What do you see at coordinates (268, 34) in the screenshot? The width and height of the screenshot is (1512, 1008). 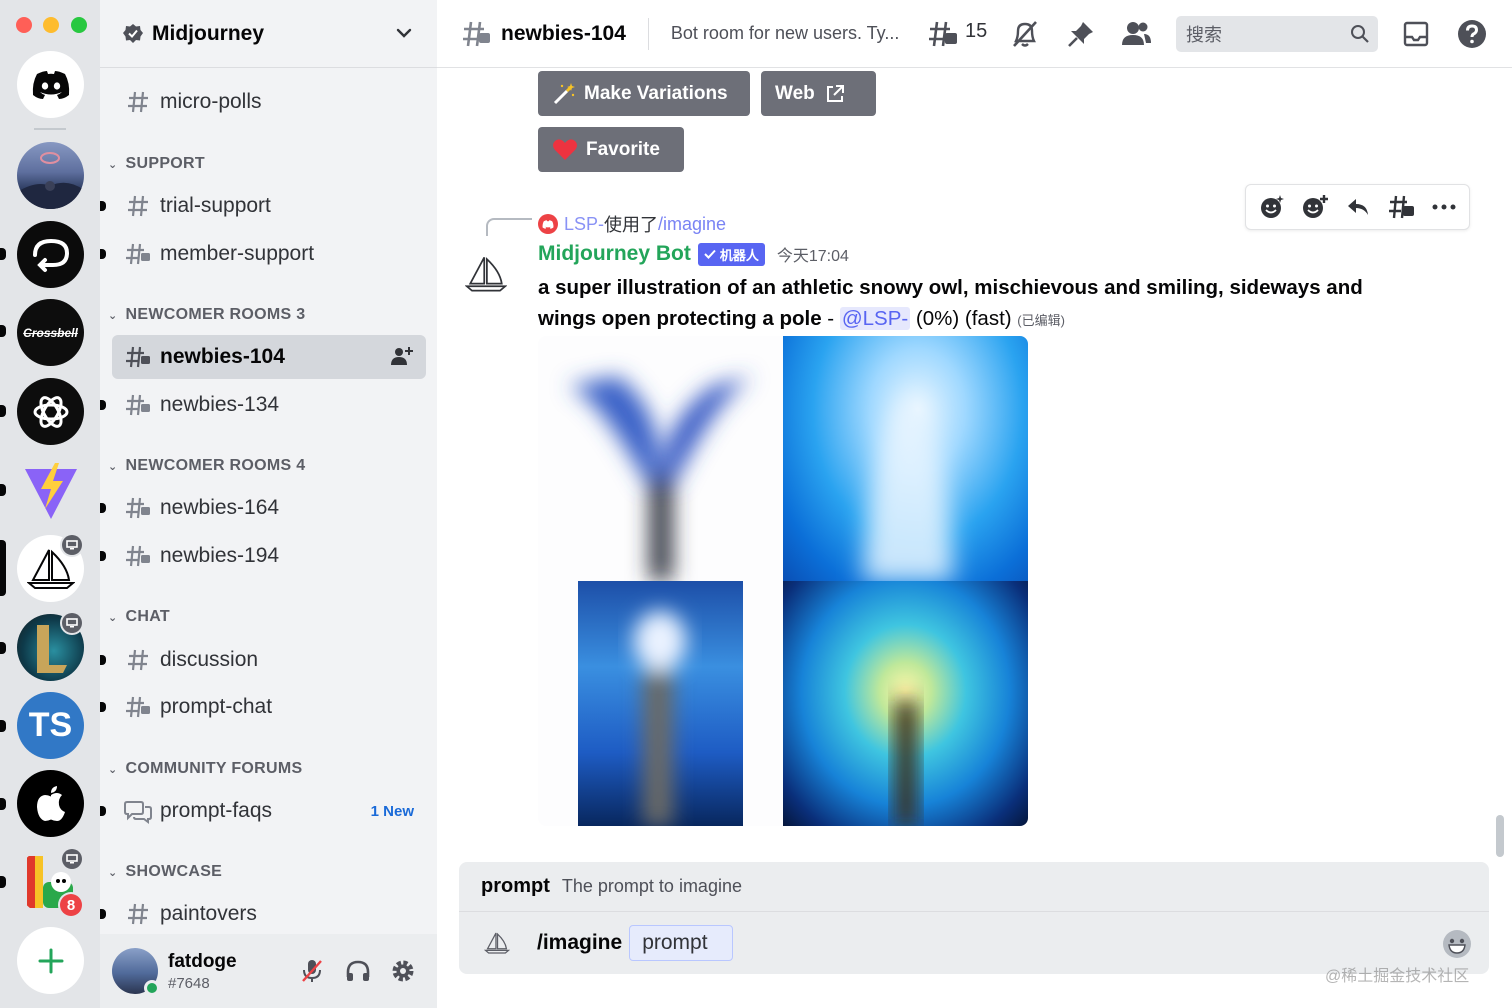 I see `guild-header: Midjourney` at bounding box center [268, 34].